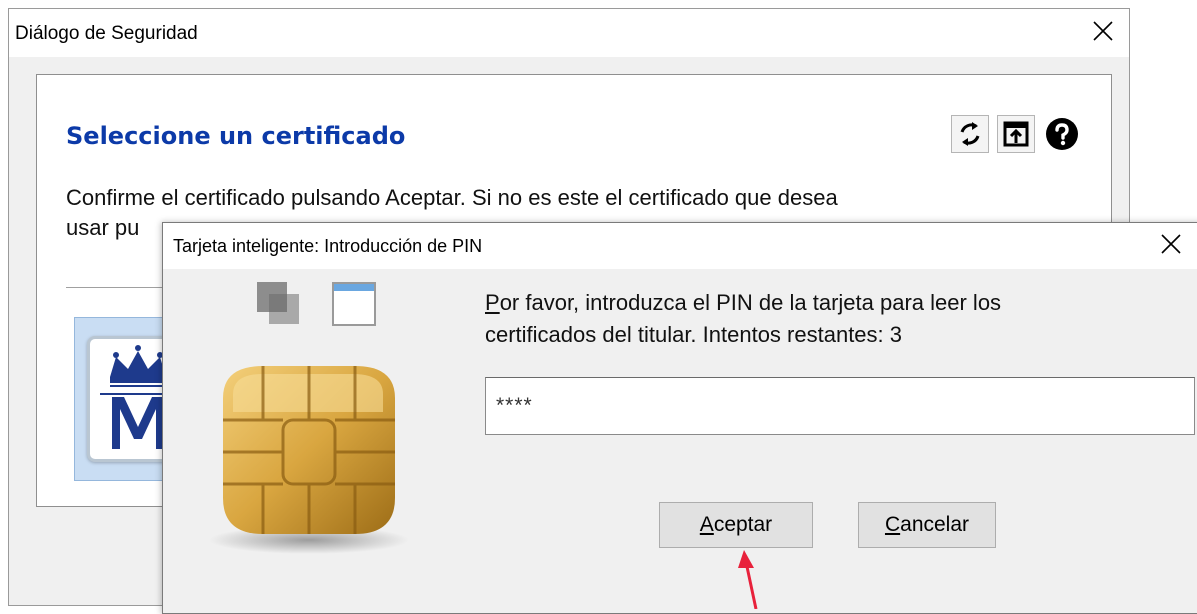 This screenshot has width=1197, height=614. I want to click on cancel-mnemonic: C, so click(892, 524).